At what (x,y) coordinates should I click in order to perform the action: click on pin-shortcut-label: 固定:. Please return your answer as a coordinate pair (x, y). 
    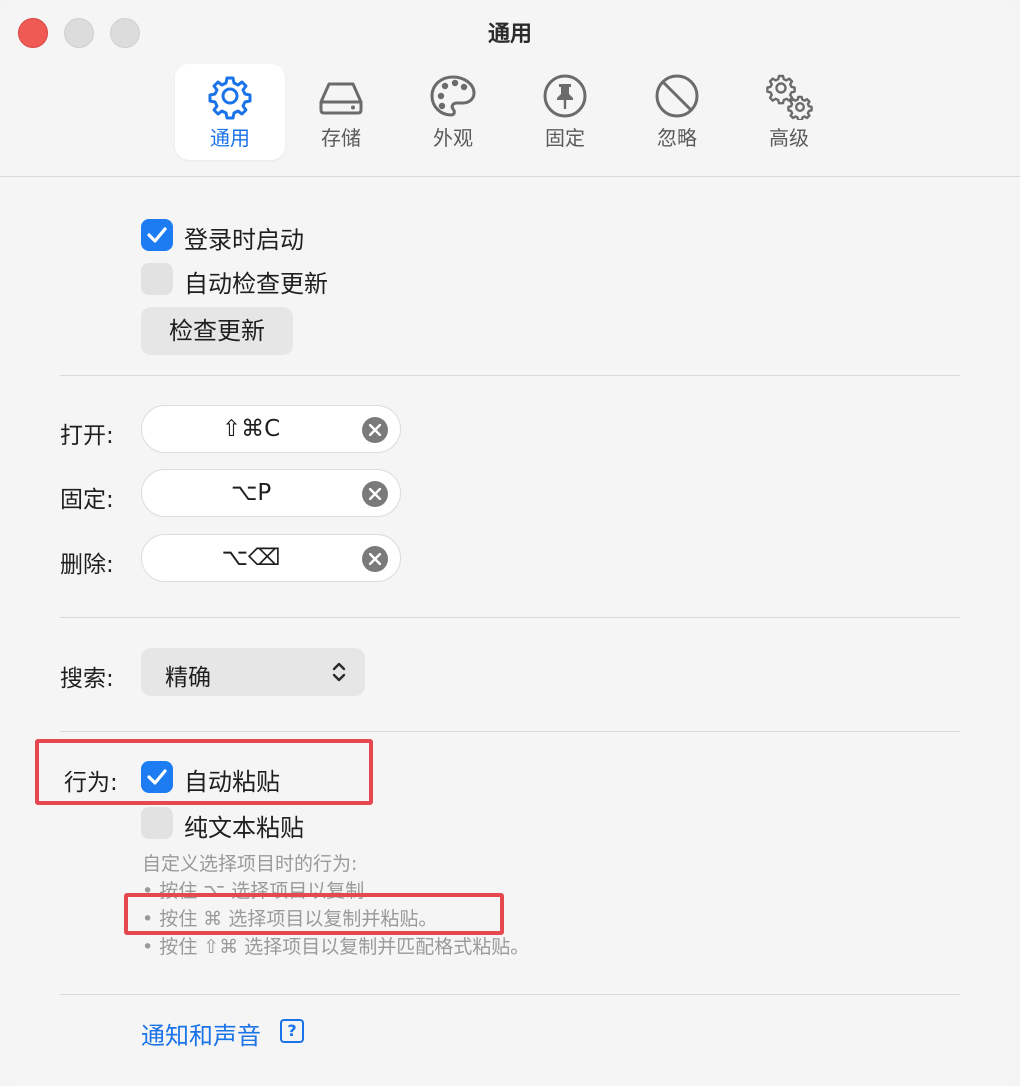
    Looking at the image, I should click on (87, 500).